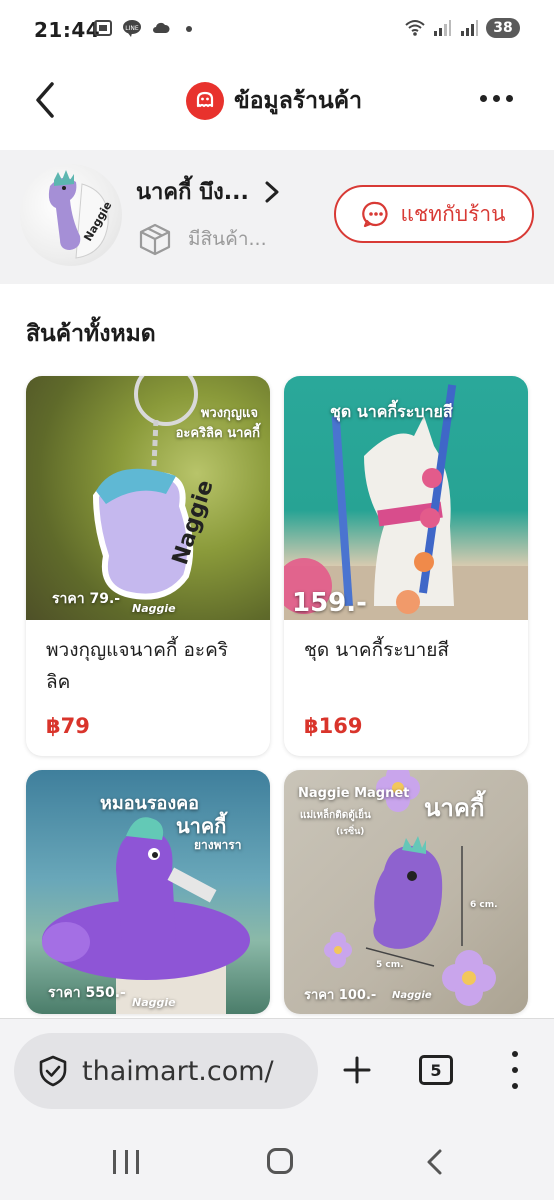 This screenshot has width=554, height=1200. I want to click on product-title: พวงกุญแจนาคกี้ อะคริลิค, so click(137, 666).